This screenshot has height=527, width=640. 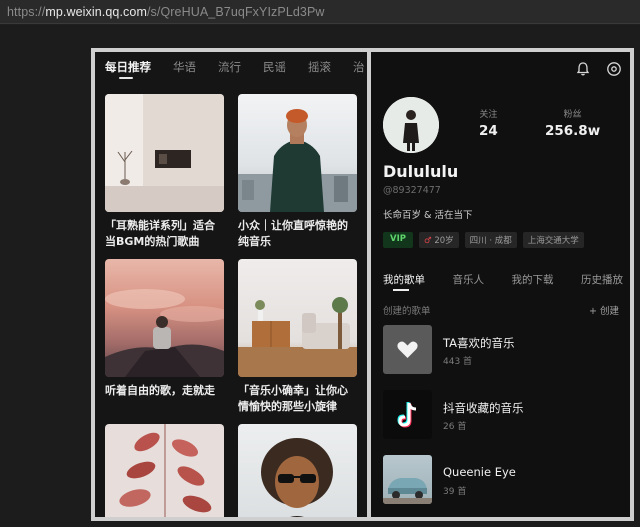 What do you see at coordinates (469, 279) in the screenshot?
I see `tab-musicians: 音乐人` at bounding box center [469, 279].